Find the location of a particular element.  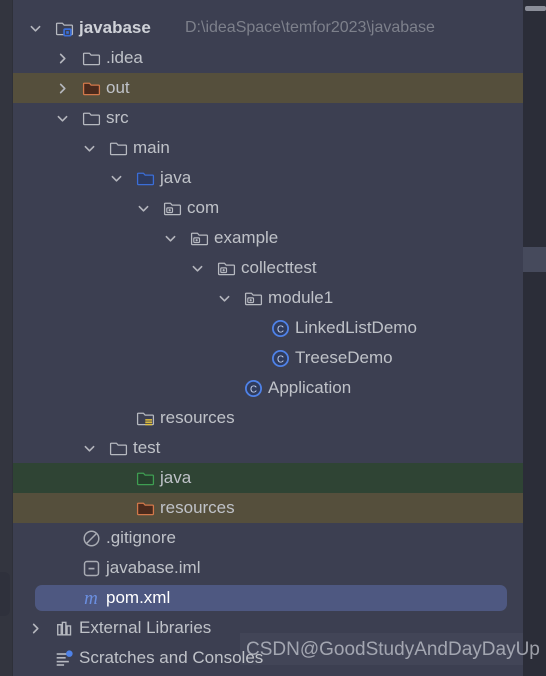

tree-row-label: TreeseDemo is located at coordinates (344, 357).